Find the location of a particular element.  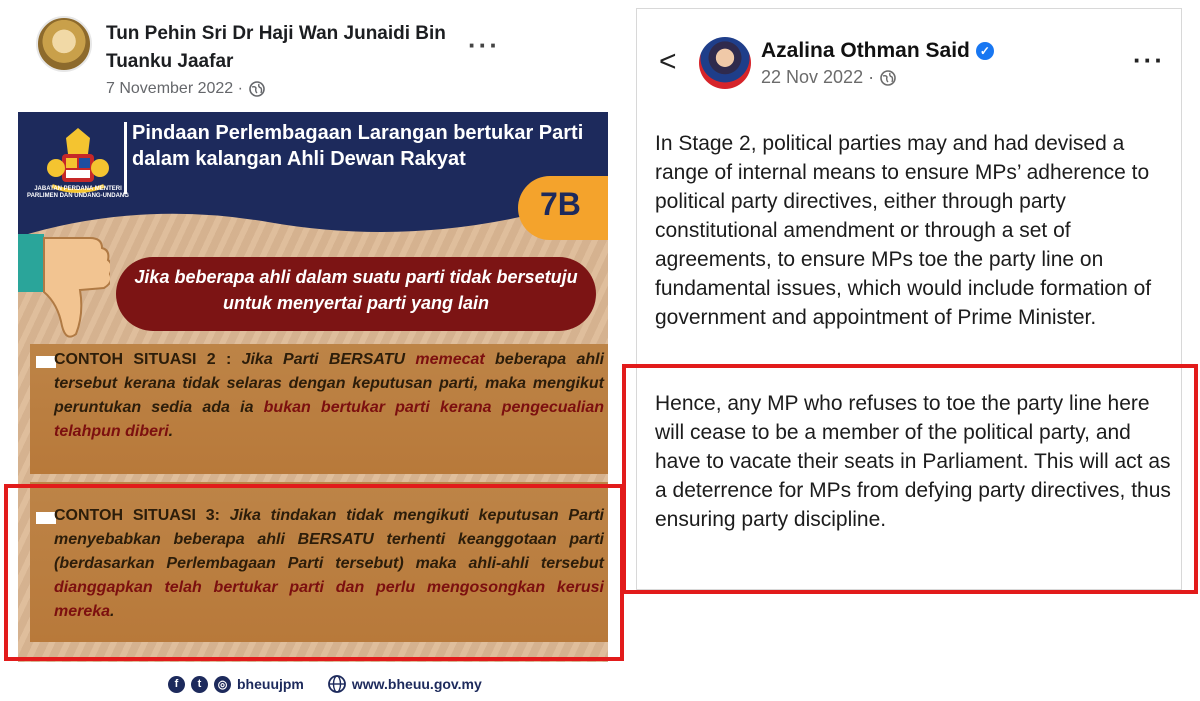

post-meta: 7 November 2022 · is located at coordinates (185, 89).